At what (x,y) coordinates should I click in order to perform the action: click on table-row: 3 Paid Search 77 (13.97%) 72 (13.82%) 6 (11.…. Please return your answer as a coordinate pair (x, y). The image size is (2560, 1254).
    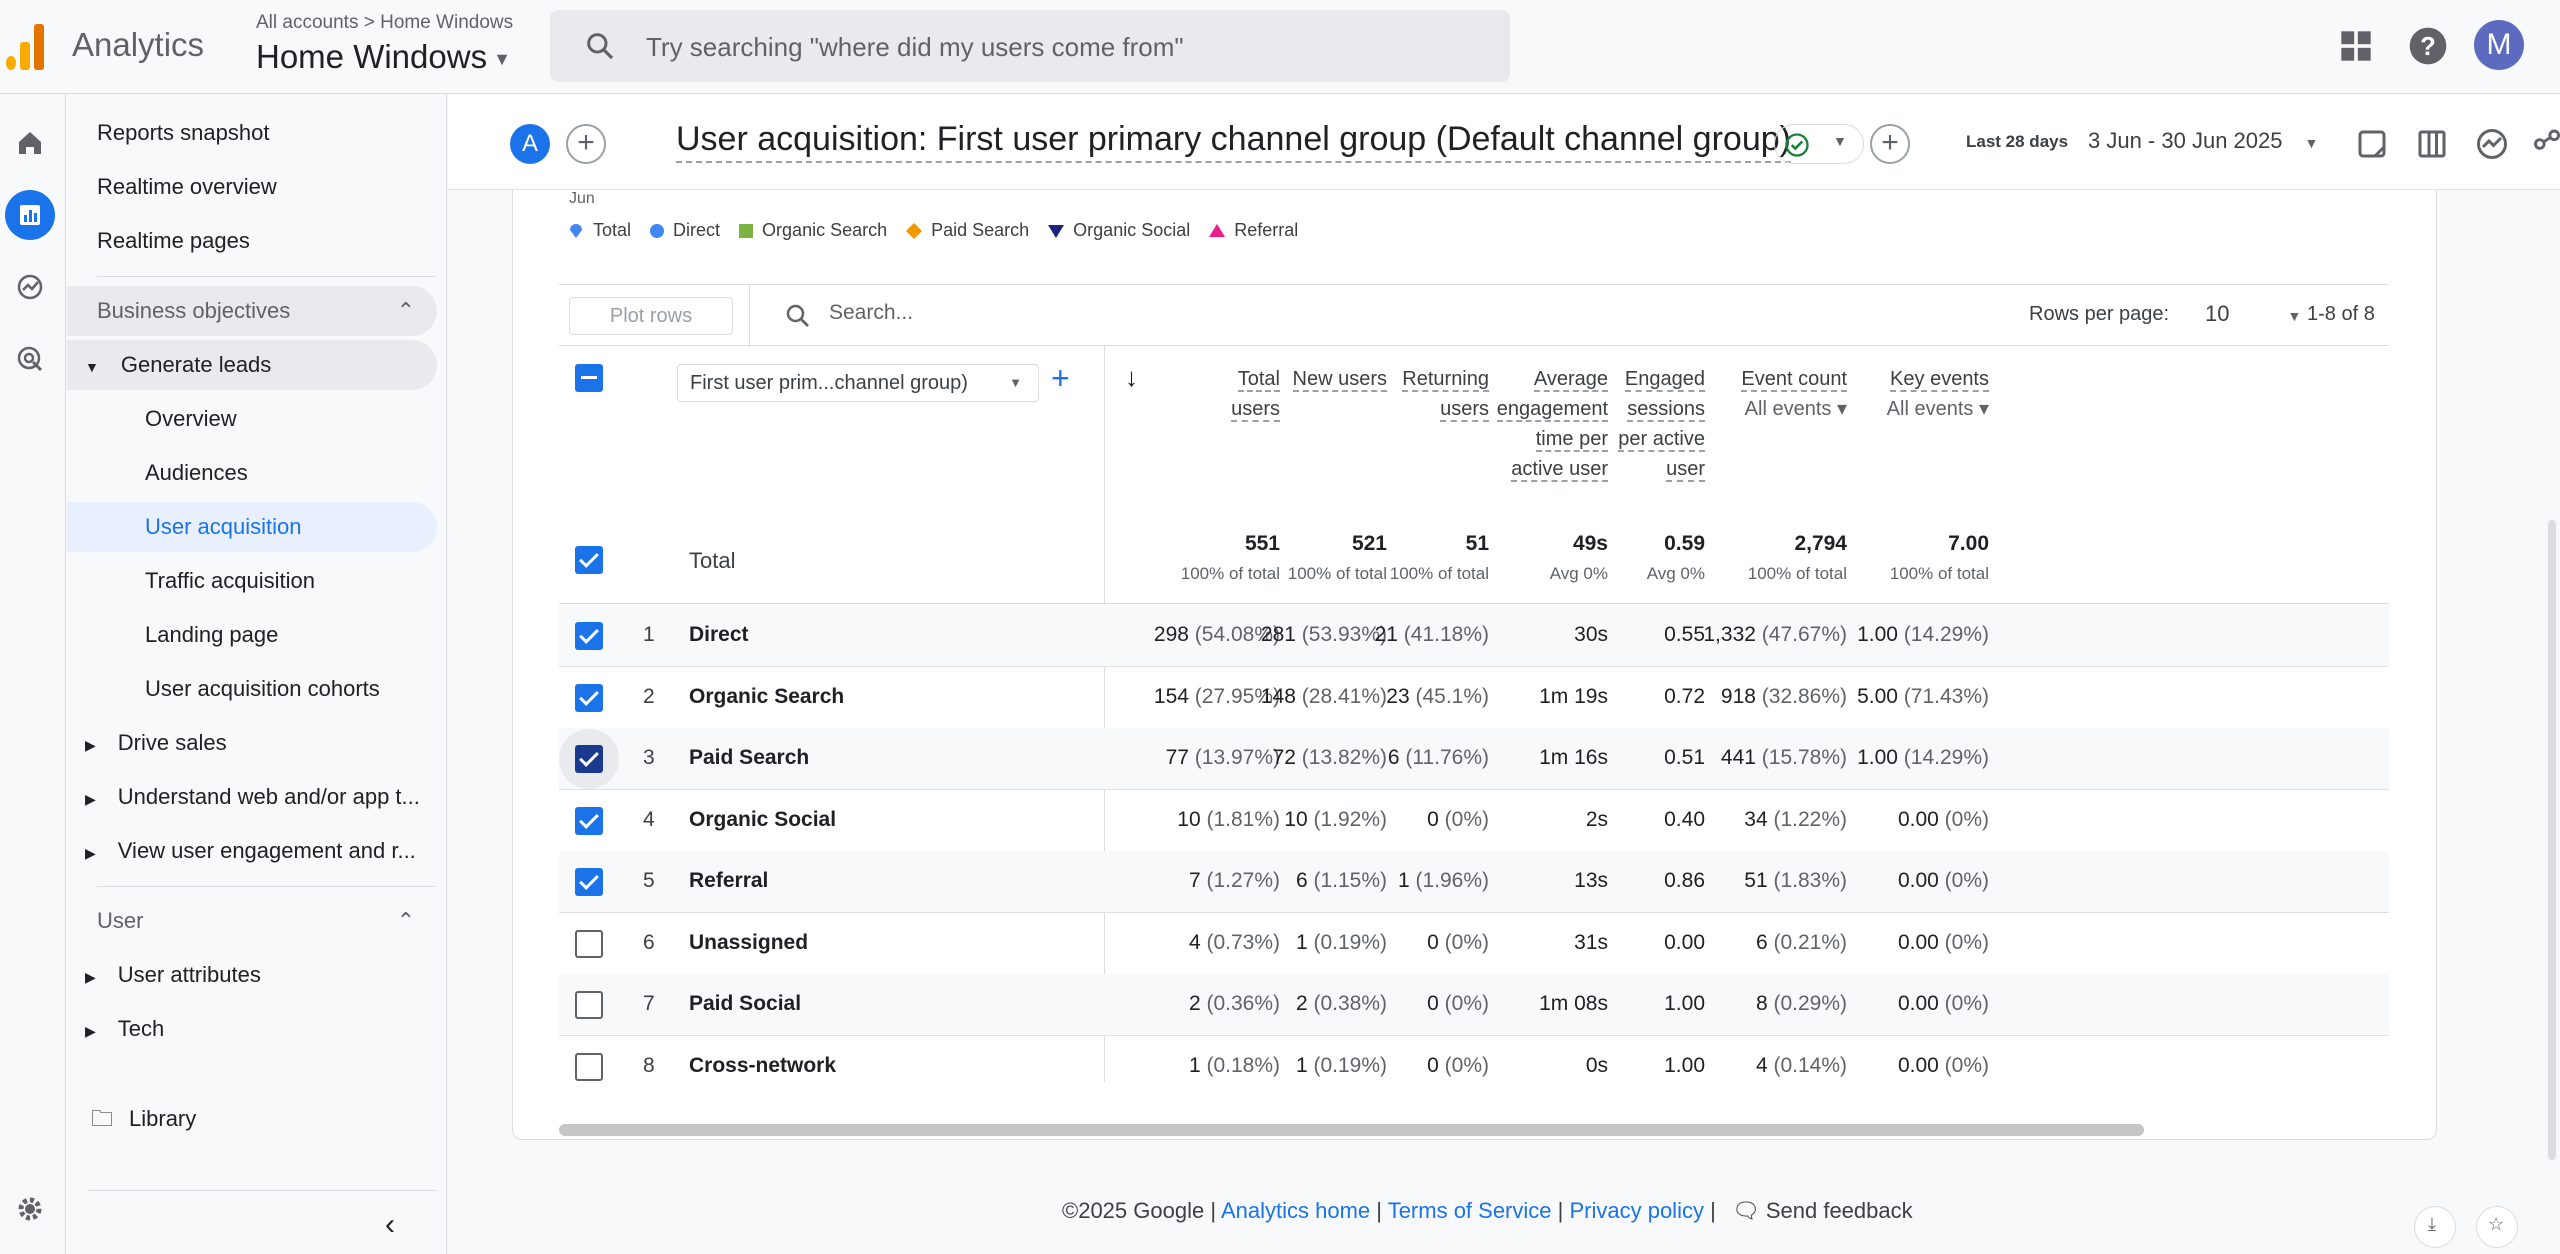
    Looking at the image, I should click on (1474, 759).